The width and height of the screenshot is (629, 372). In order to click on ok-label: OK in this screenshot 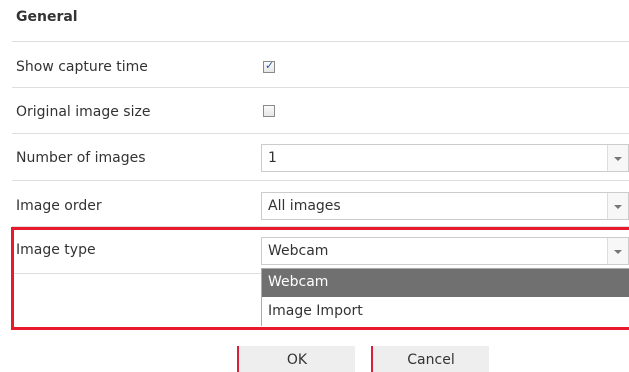, I will do `click(297, 360)`.